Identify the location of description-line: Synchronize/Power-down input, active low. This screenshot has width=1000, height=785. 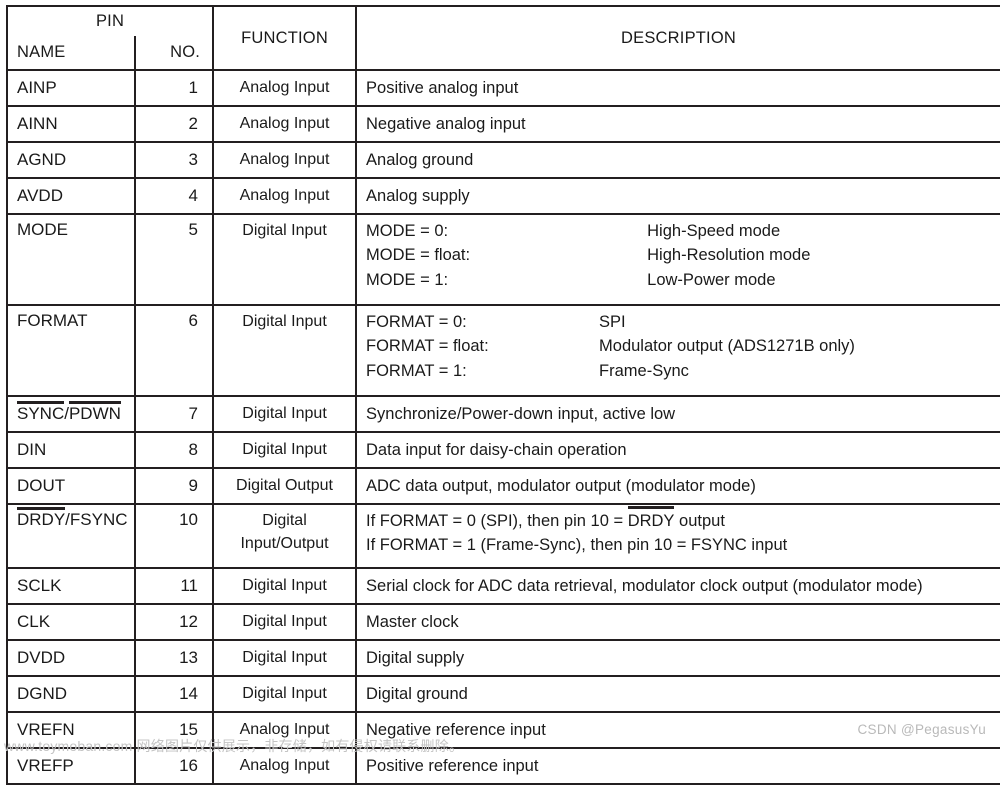
(521, 413).